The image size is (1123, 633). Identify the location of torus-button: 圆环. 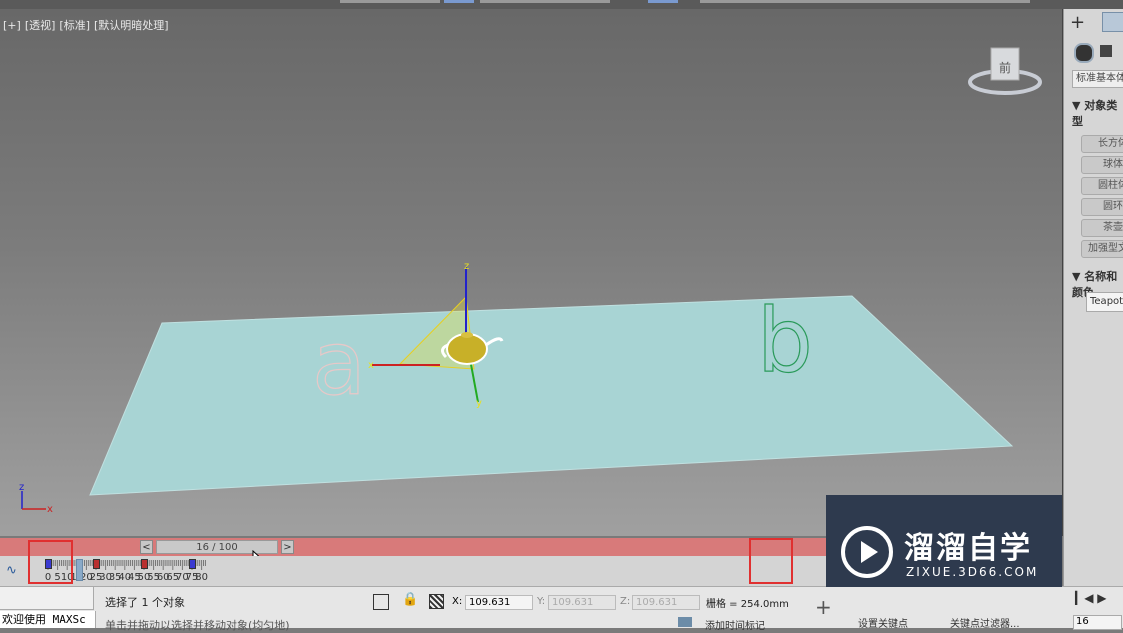
(1102, 207).